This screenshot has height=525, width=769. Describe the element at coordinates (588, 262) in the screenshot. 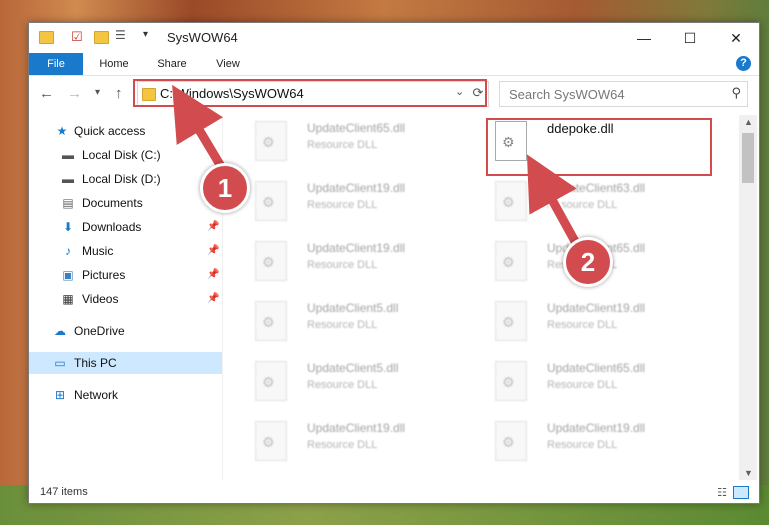

I see `annotation-badge-2: 2` at that location.